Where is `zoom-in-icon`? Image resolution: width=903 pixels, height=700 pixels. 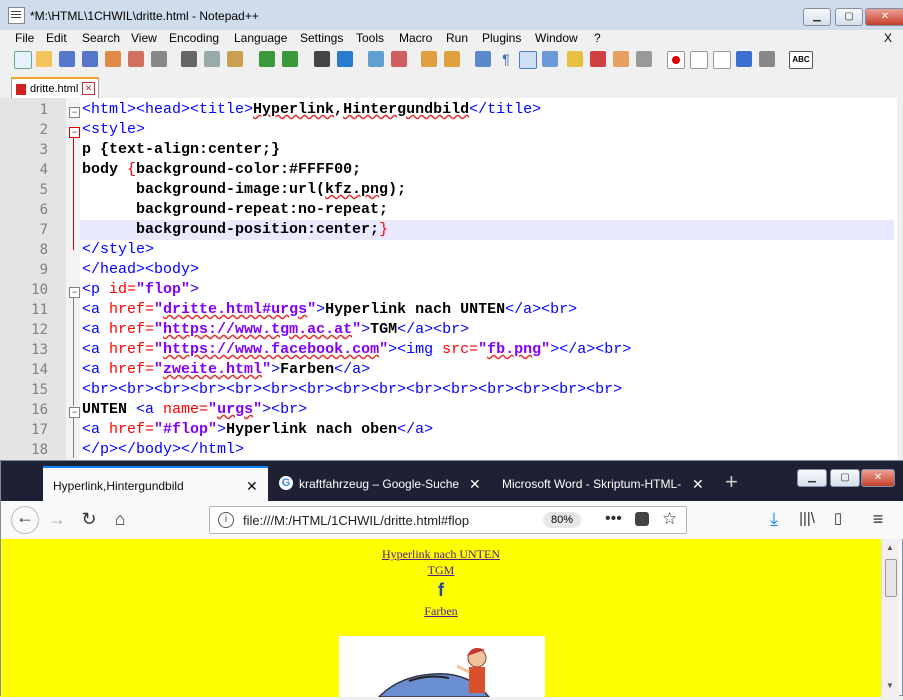
zoom-in-icon is located at coordinates (376, 59).